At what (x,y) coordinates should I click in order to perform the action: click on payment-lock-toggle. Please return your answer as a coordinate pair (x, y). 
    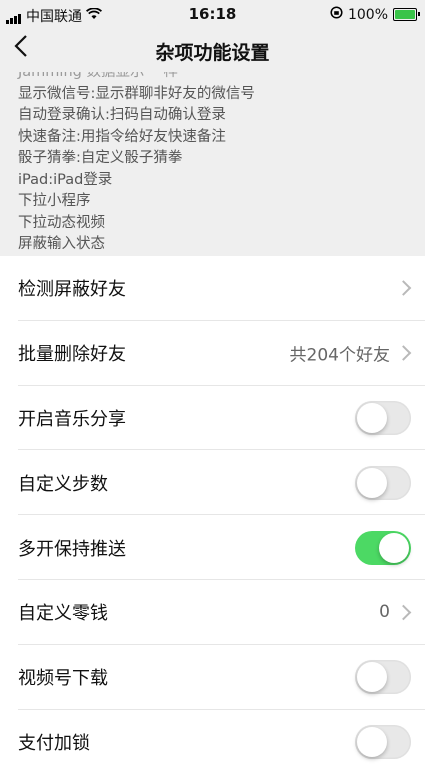
    Looking at the image, I should click on (383, 741).